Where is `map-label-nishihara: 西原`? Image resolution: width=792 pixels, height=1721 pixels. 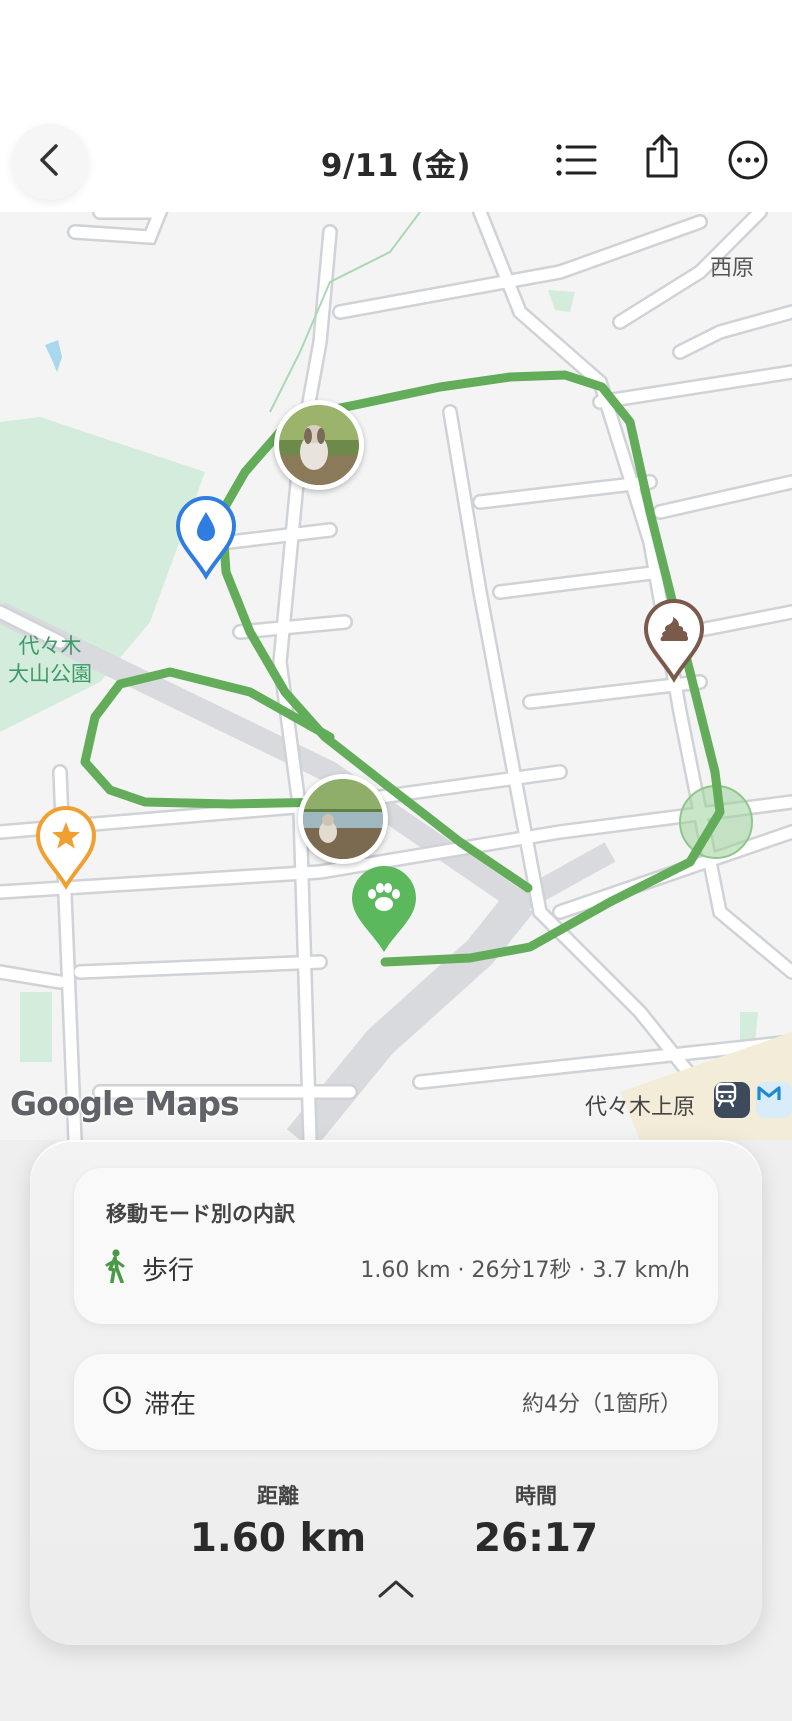 map-label-nishihara: 西原 is located at coordinates (732, 268).